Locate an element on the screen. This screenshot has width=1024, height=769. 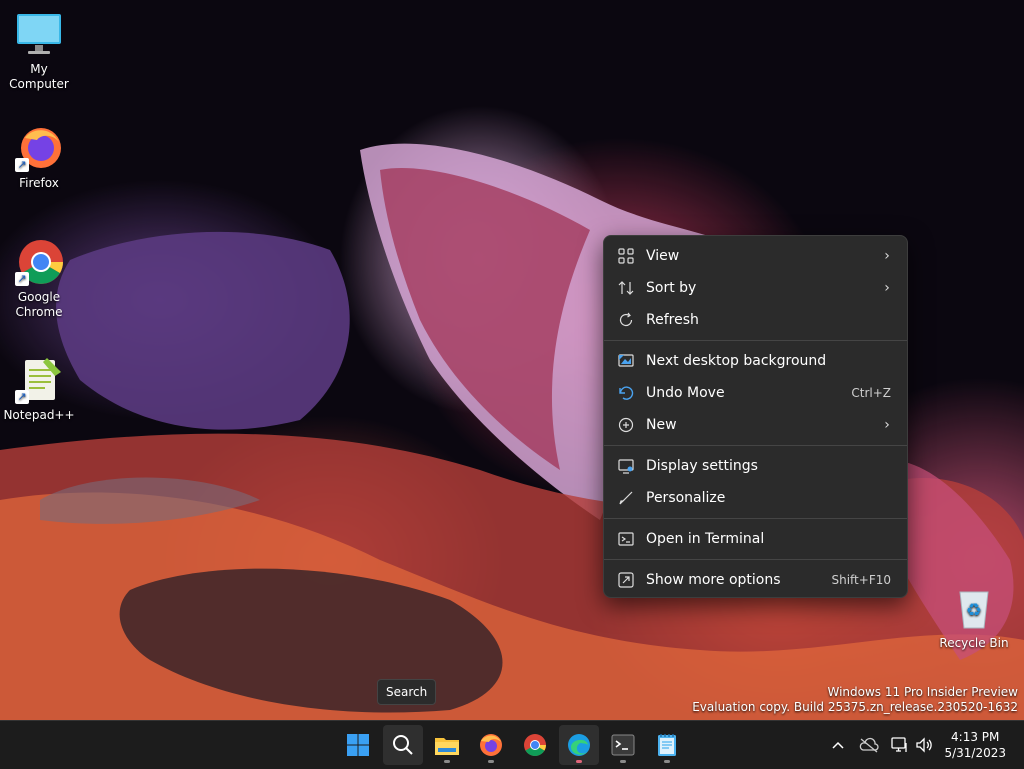
menu-item-show-more-options: Show more options Shift+F10 is located at coordinates (755, 580).